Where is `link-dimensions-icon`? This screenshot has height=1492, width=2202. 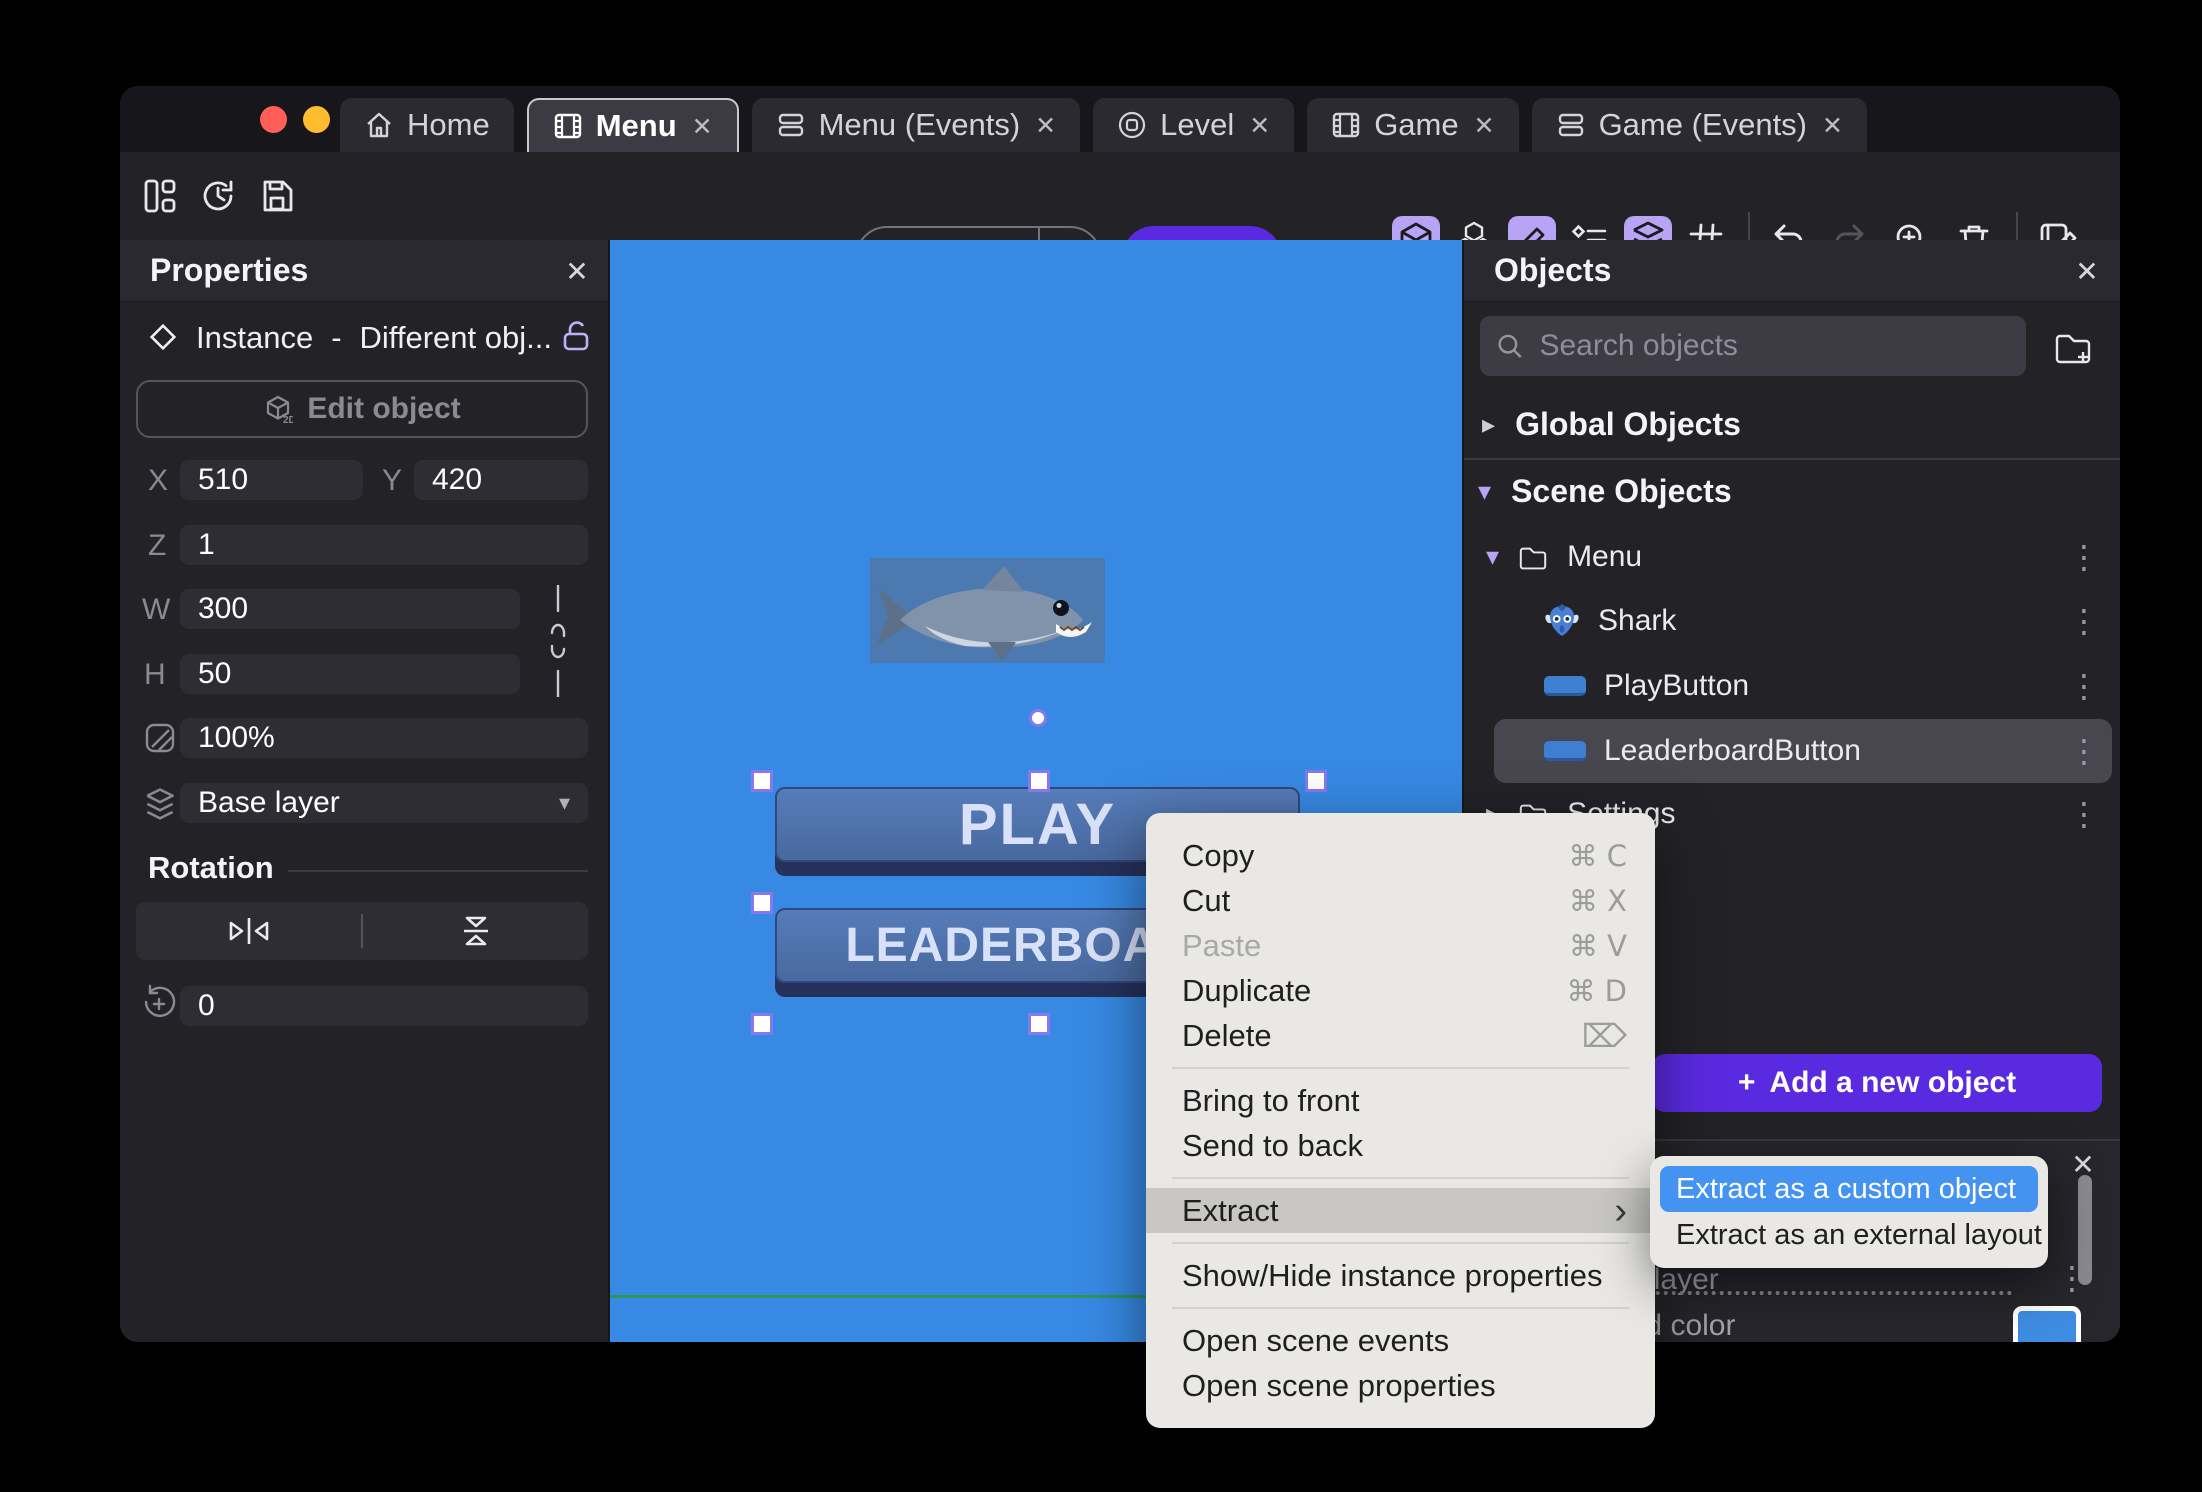
link-dimensions-icon is located at coordinates (558, 641).